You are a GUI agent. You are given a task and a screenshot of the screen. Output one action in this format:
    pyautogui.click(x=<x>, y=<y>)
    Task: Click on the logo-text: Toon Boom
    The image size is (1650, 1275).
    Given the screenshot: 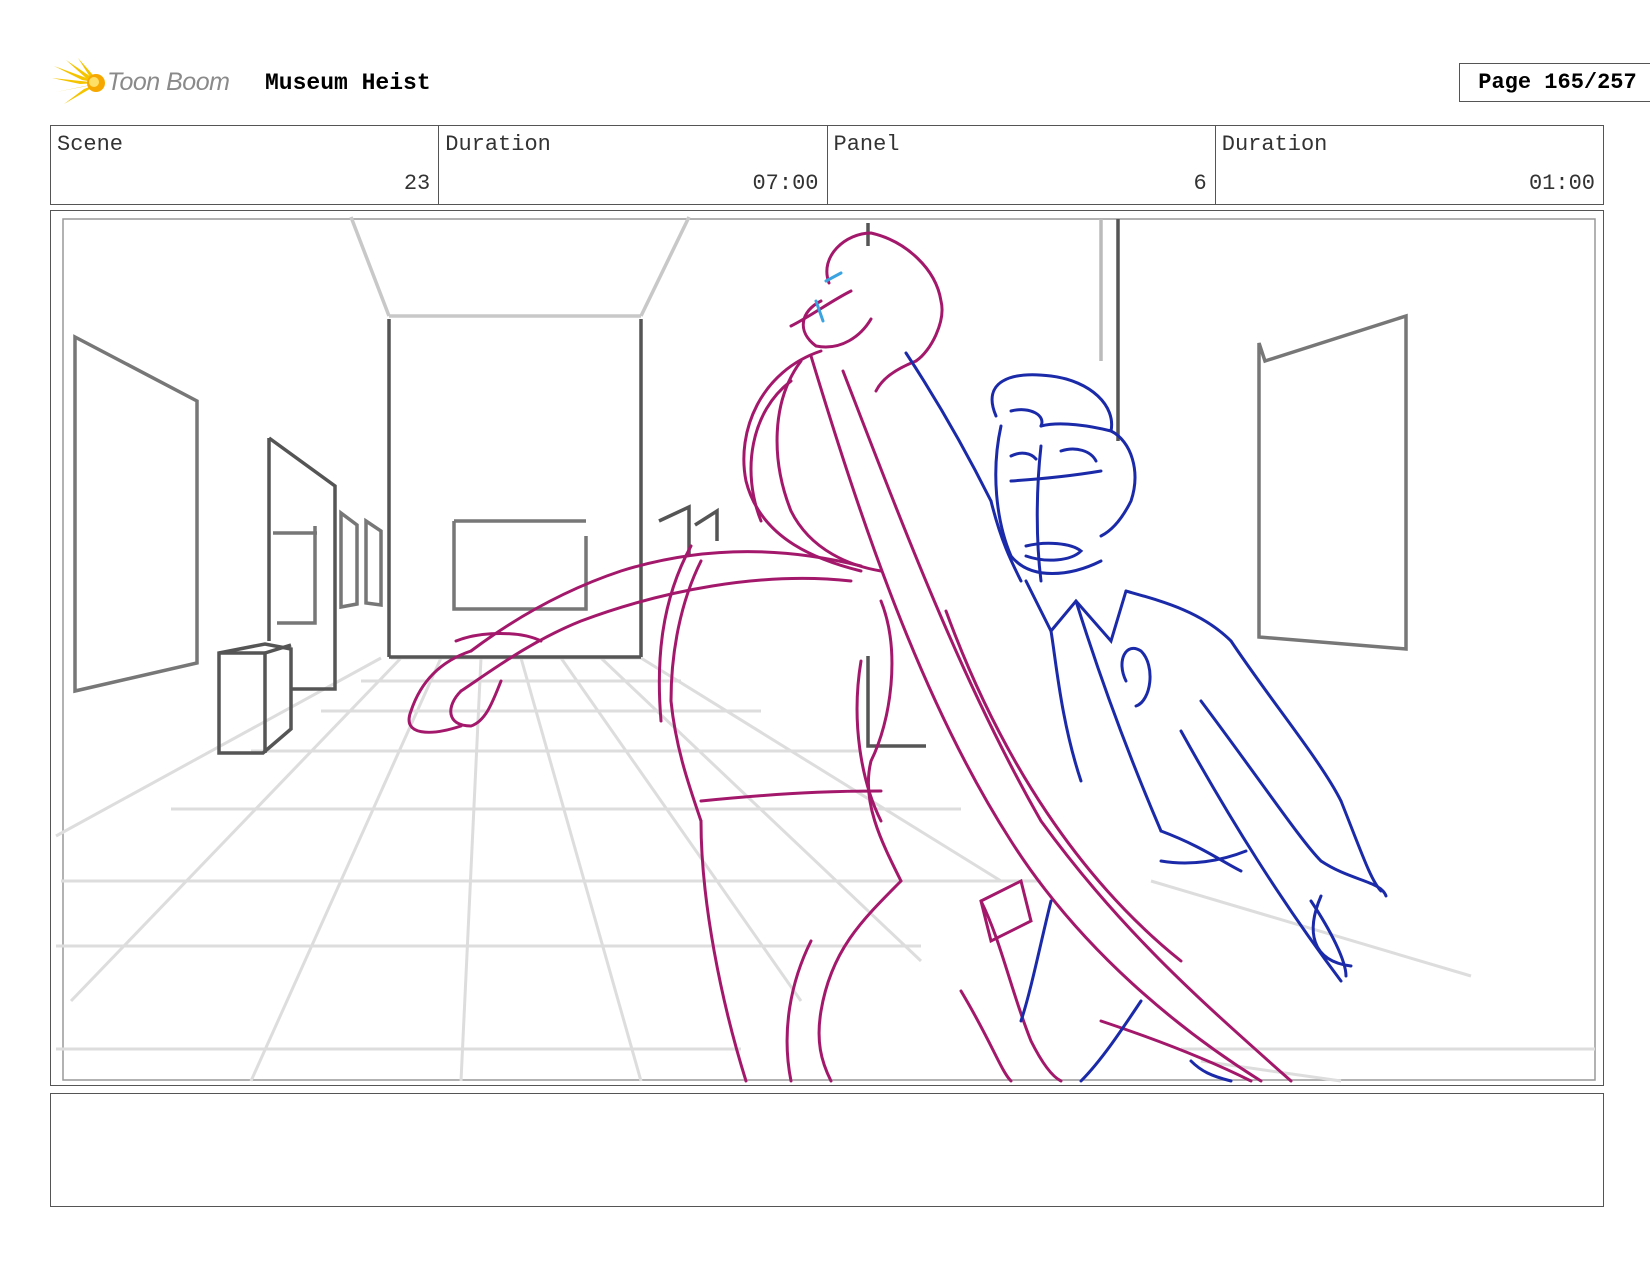 What is the action you would take?
    pyautogui.click(x=168, y=82)
    